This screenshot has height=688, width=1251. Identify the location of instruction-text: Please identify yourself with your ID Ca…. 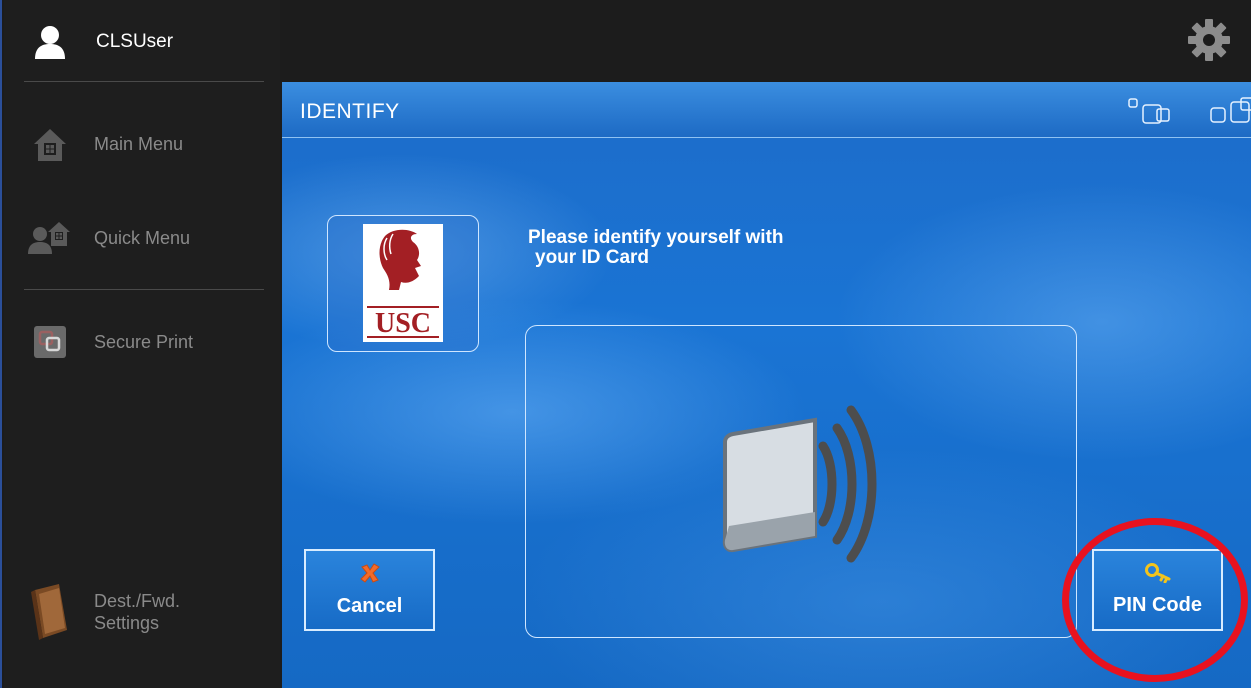
(656, 248).